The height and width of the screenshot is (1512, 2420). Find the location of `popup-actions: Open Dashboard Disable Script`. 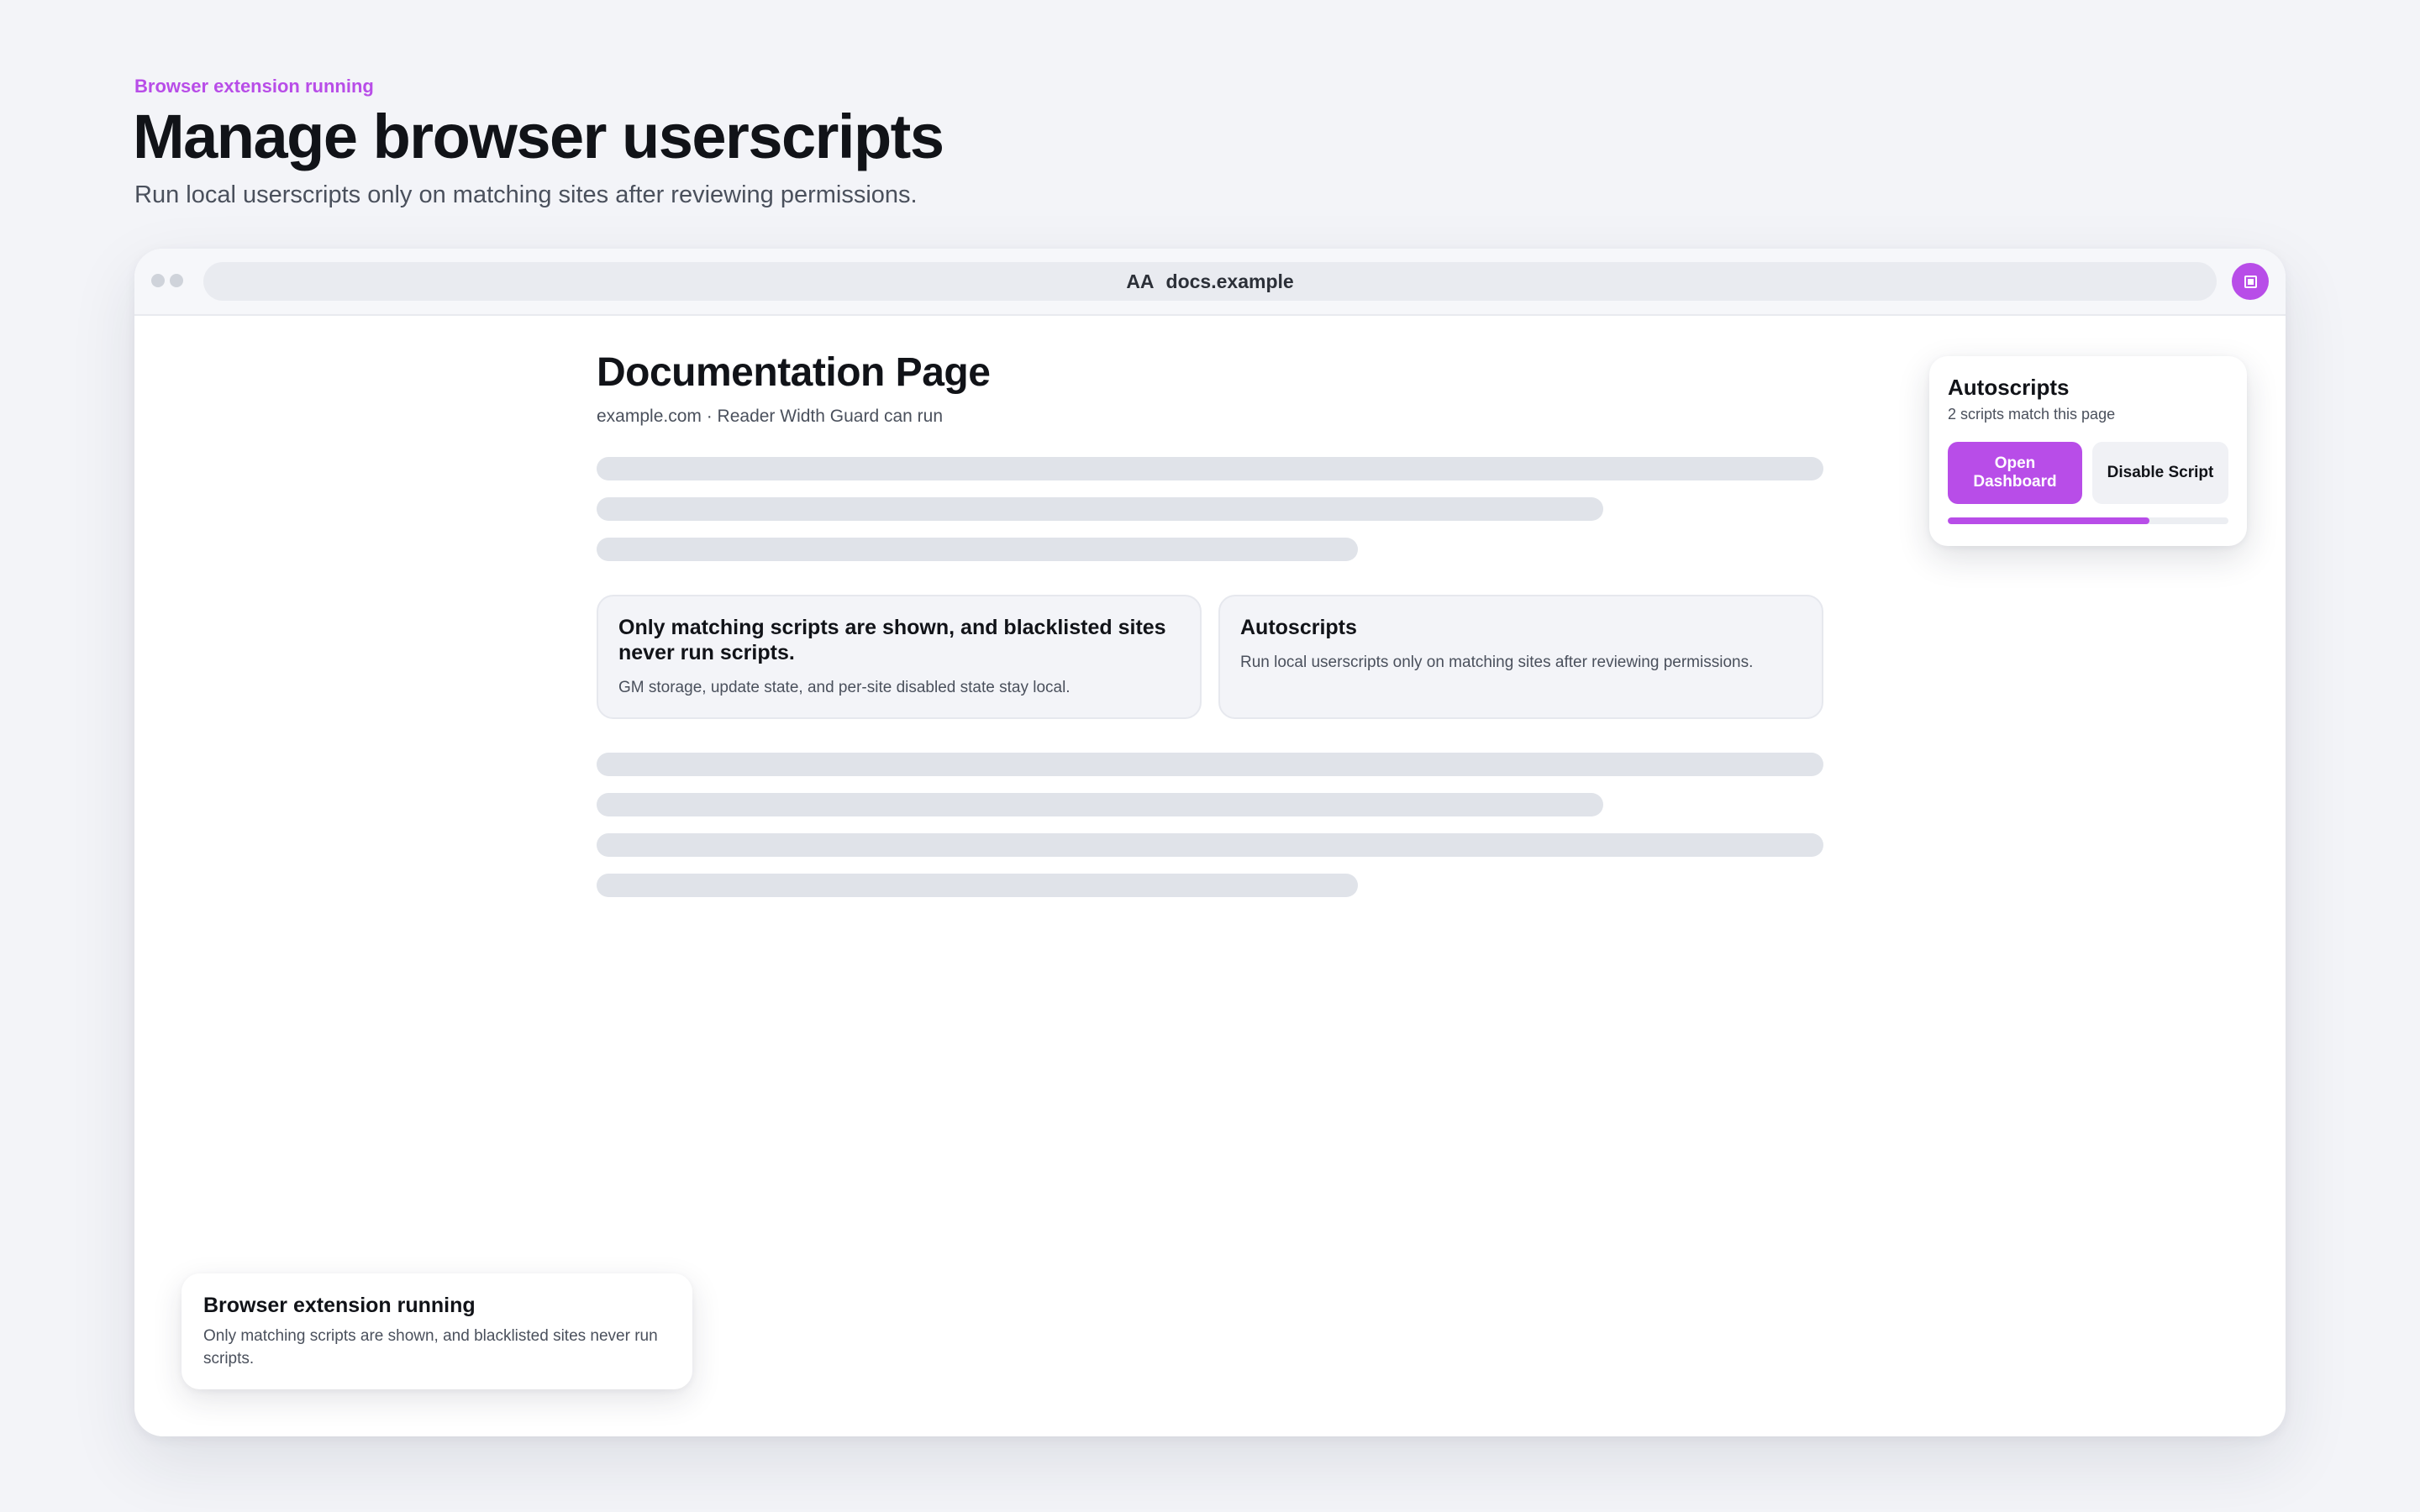

popup-actions: Open Dashboard Disable Script is located at coordinates (2088, 473).